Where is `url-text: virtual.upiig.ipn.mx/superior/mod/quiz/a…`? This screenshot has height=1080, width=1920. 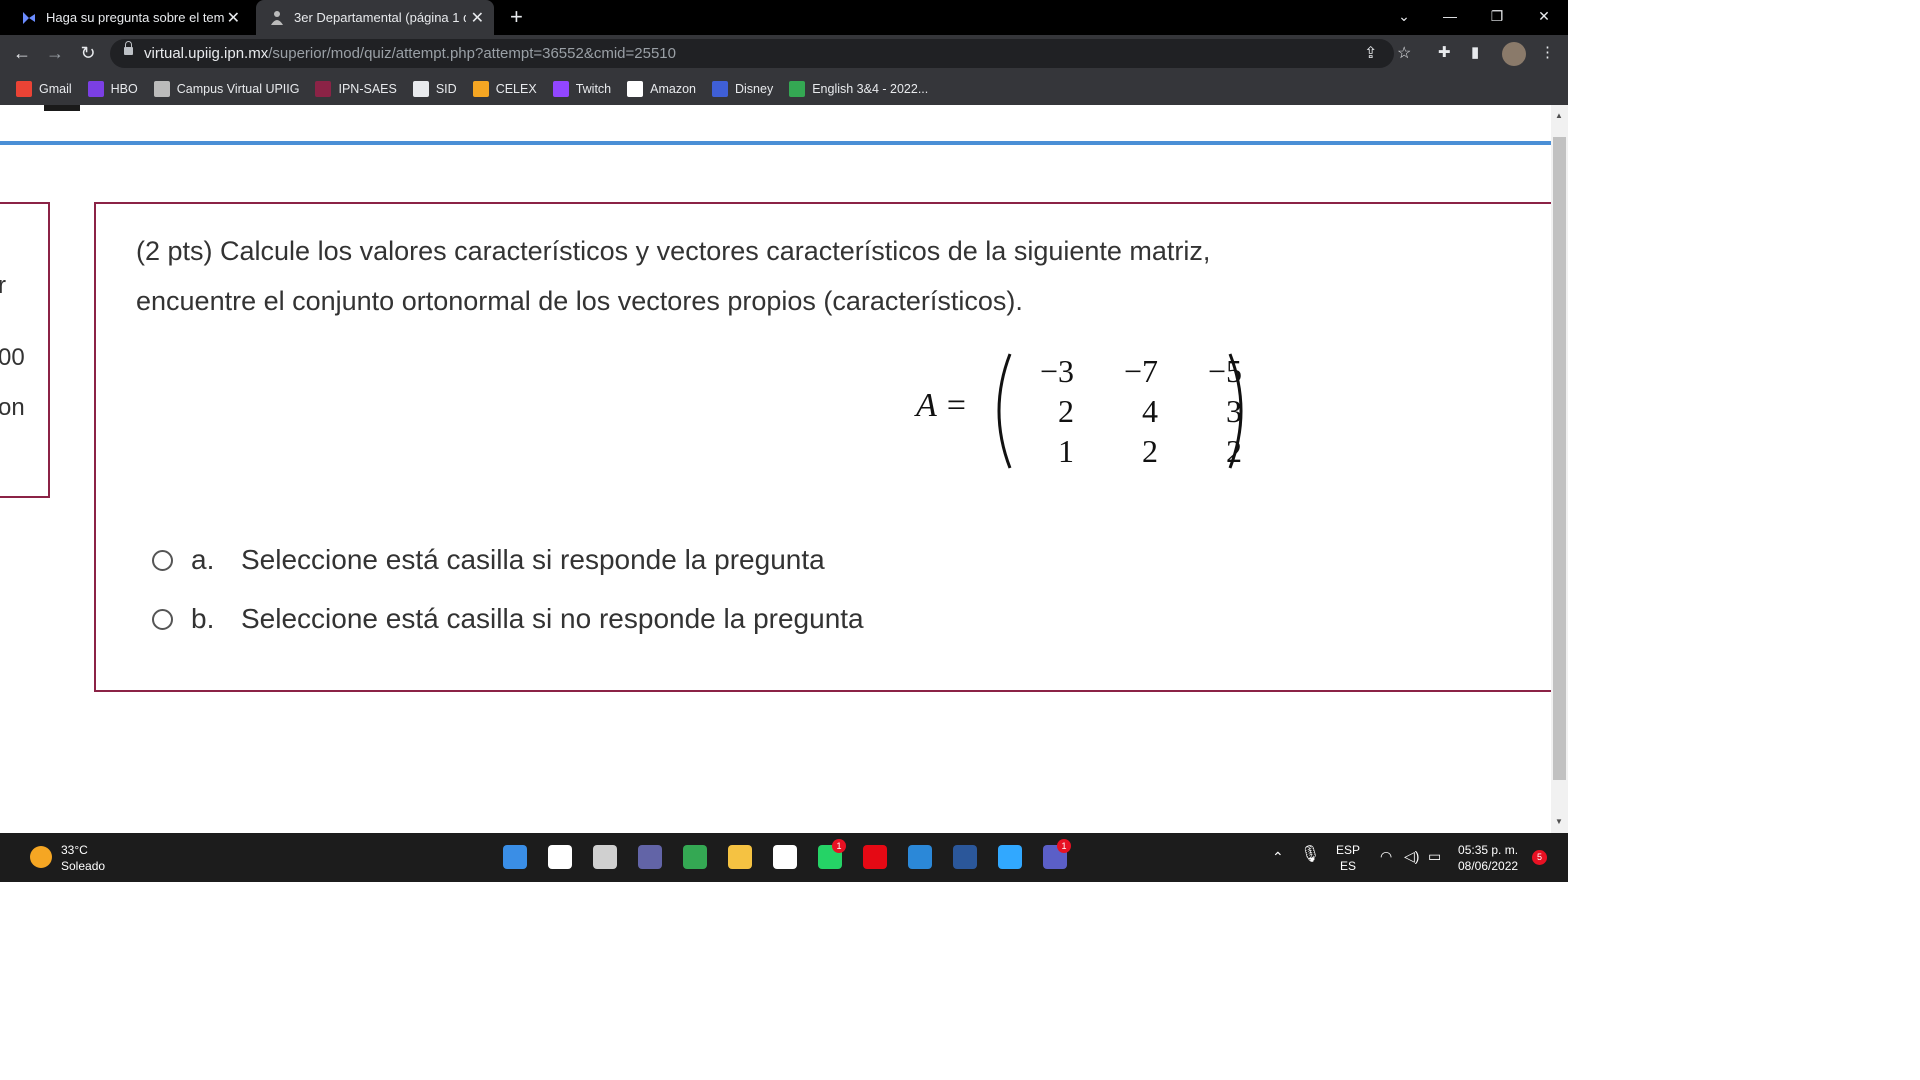
url-text: virtual.upiig.ipn.mx/superior/mod/quiz/a… is located at coordinates (410, 53).